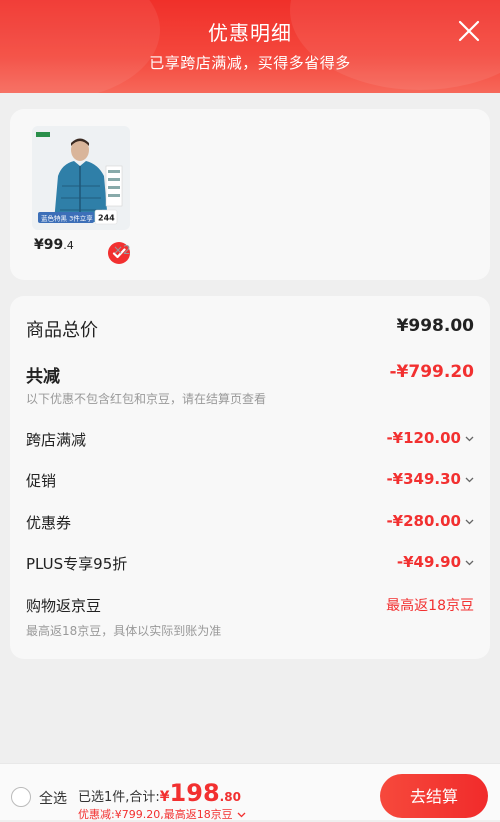 The width and height of the screenshot is (500, 822). I want to click on header-subtitle: 已享跨店满减，买得多省得多, so click(250, 63).